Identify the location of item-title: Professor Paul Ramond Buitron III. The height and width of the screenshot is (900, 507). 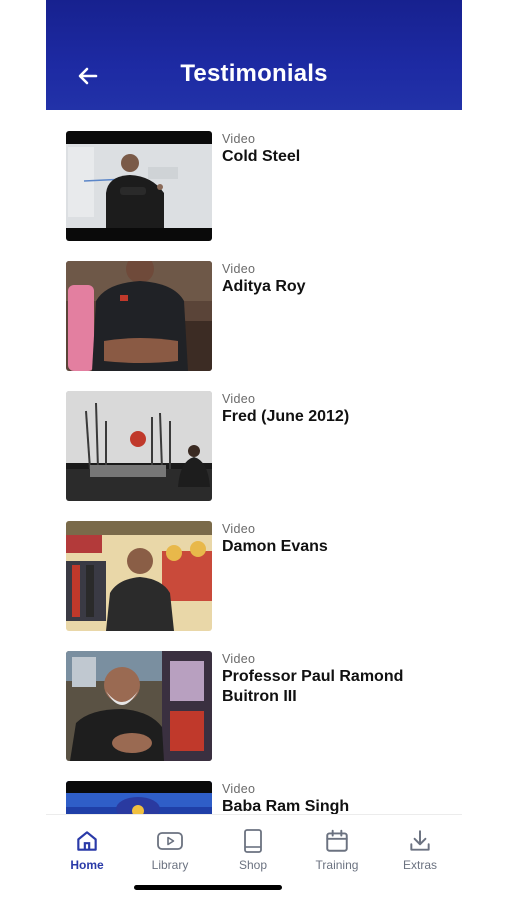
(313, 686).